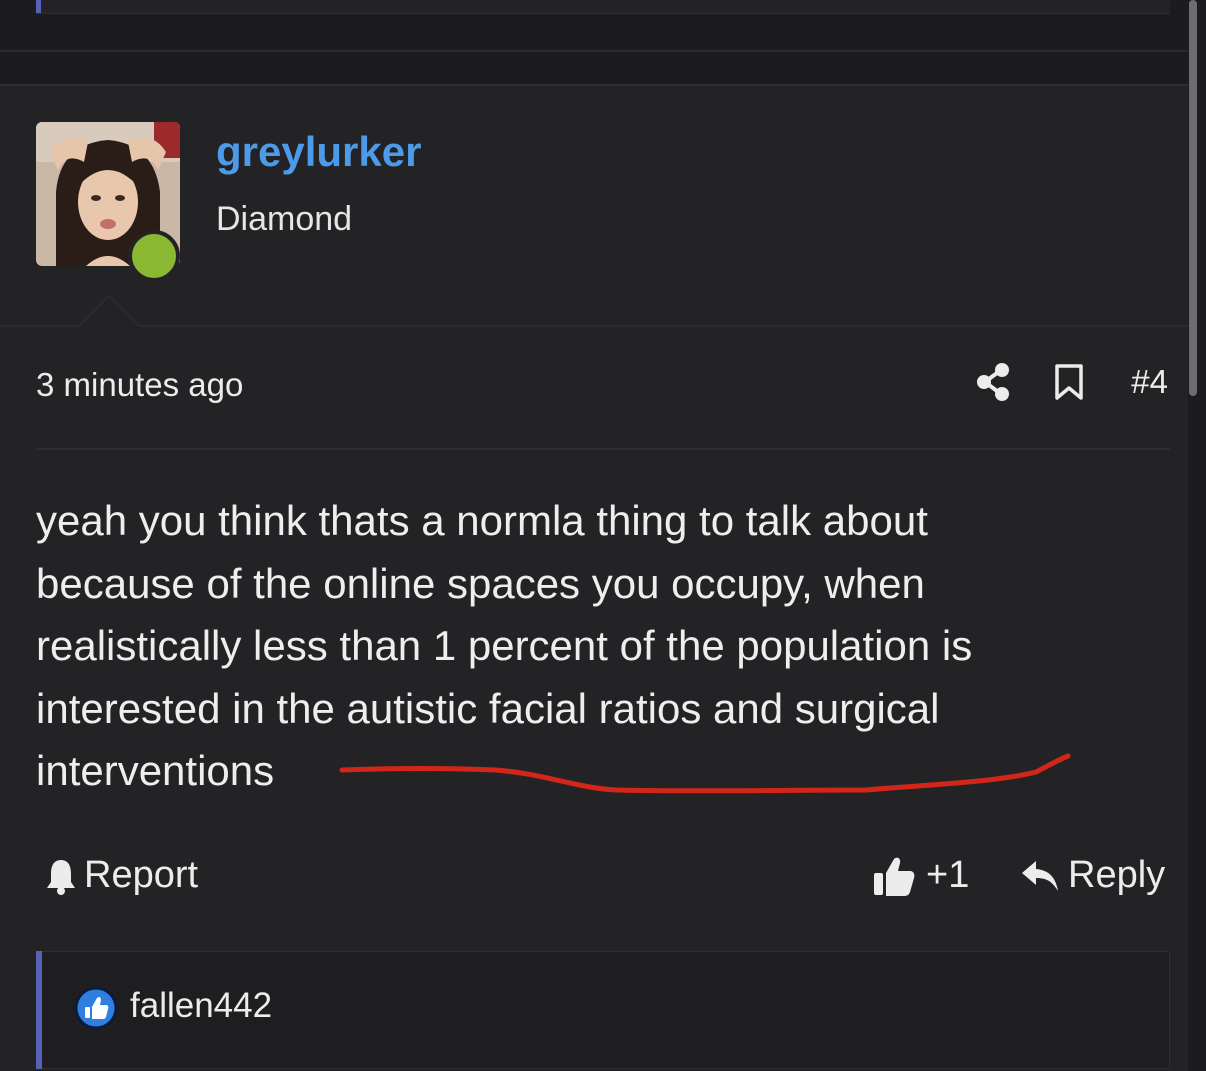 This screenshot has height=1071, width=1206. I want to click on scrollbar-thumb, so click(1193, 198).